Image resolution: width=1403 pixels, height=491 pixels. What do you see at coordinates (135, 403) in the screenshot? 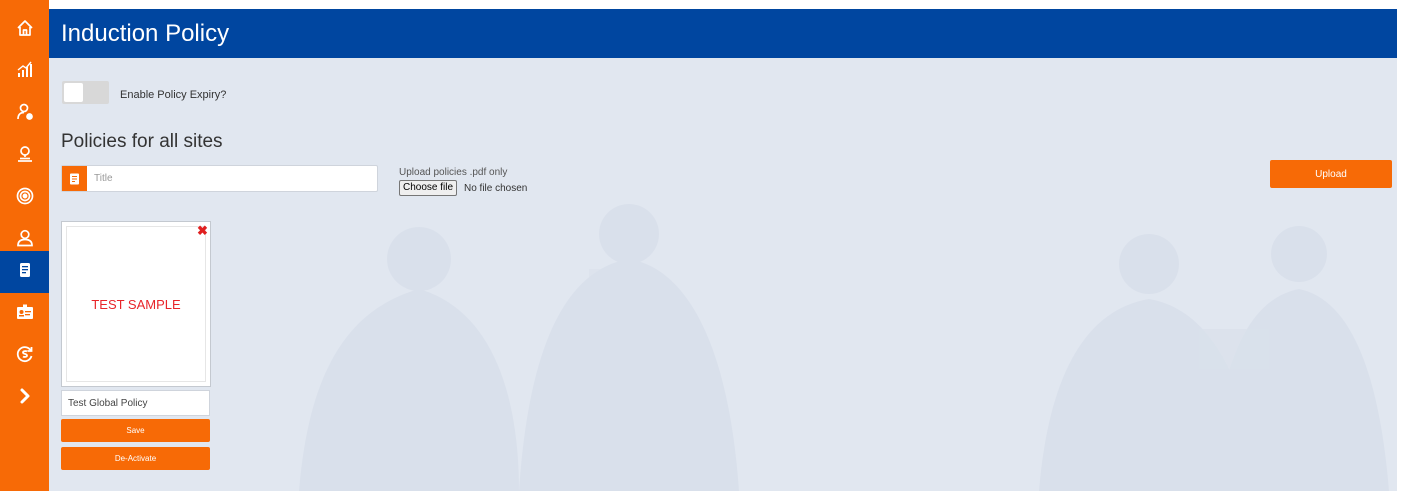
I see `policy-name-input` at bounding box center [135, 403].